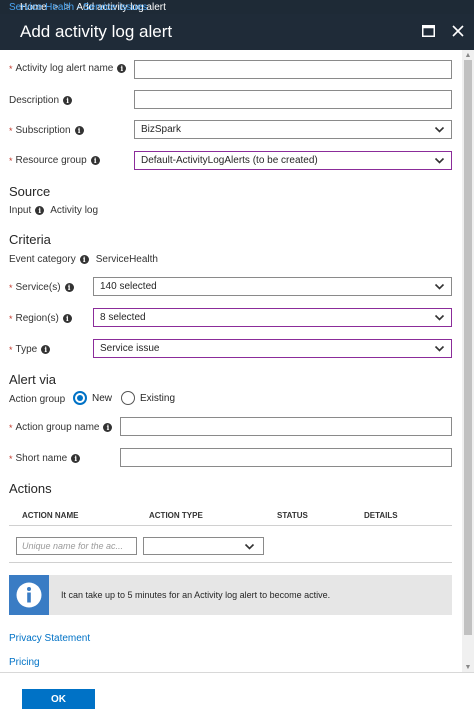 The image size is (474, 724). Describe the element at coordinates (123, 317) in the screenshot. I see `regions-value: 8 selected` at that location.